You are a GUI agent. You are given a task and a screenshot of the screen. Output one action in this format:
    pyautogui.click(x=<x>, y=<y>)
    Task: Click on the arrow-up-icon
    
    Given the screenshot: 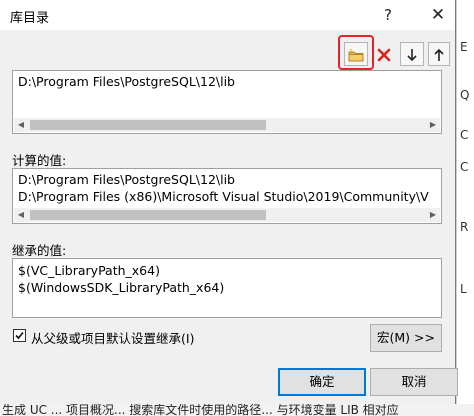 What is the action you would take?
    pyautogui.click(x=439, y=54)
    